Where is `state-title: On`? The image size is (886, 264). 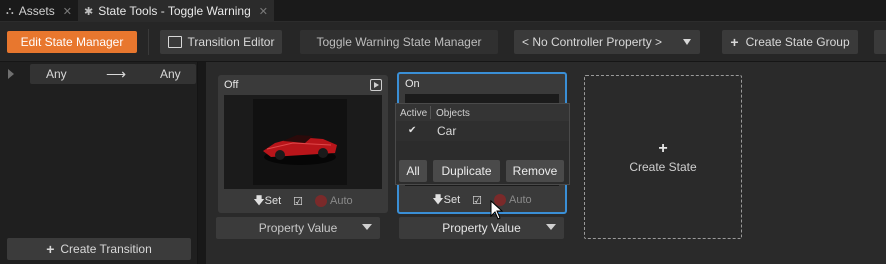 state-title: On is located at coordinates (482, 84).